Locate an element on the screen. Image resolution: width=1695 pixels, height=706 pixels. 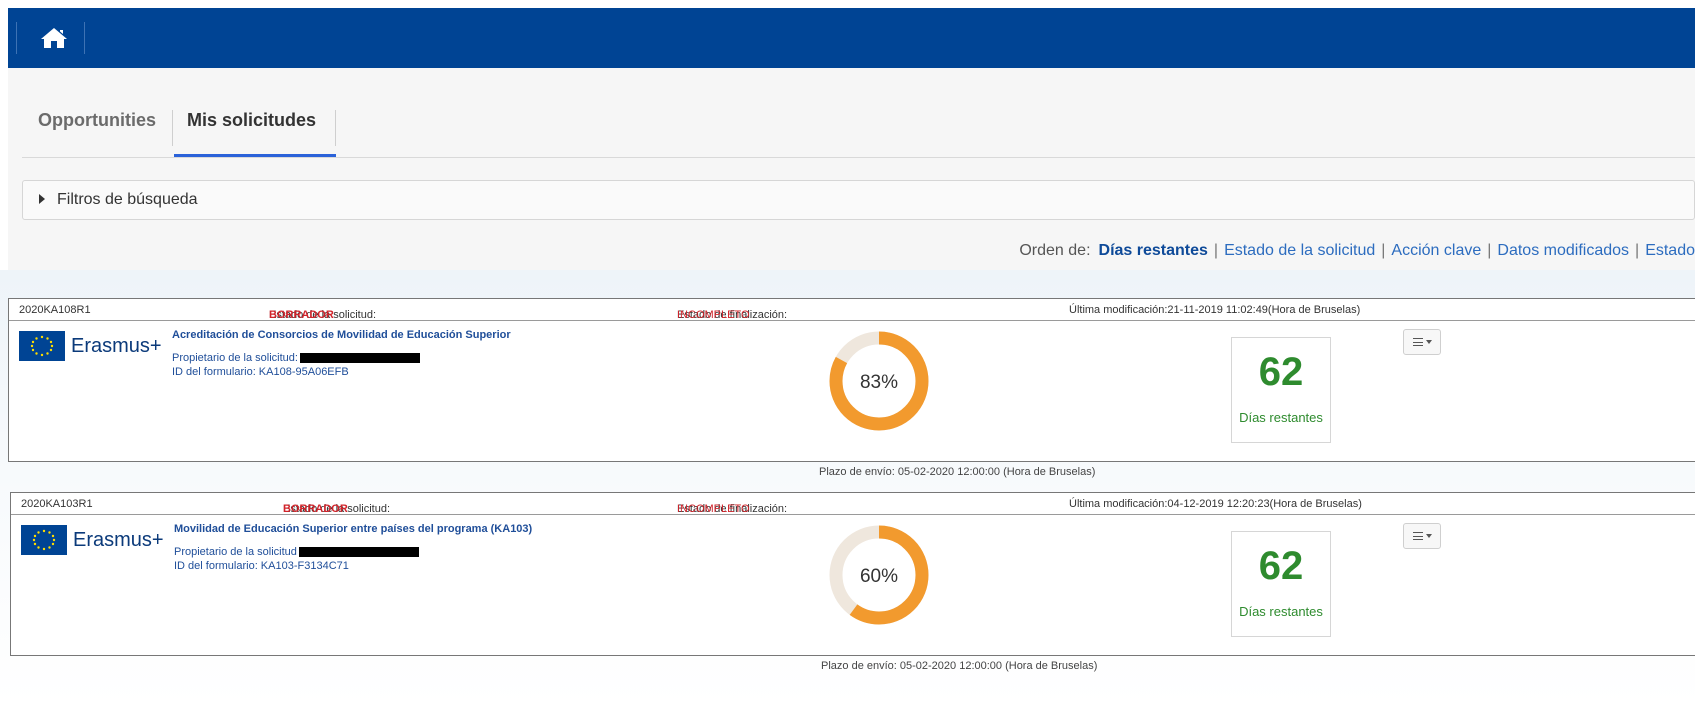
sort-option-estado-solicitud: Estado de la solicitud is located at coordinates (1299, 250).